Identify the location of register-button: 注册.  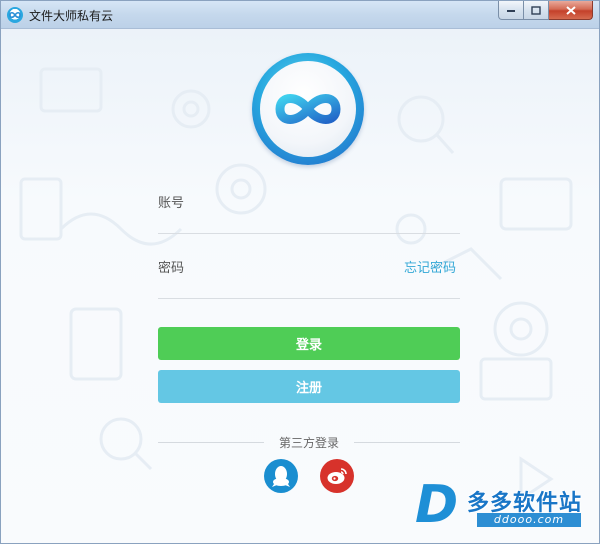
(309, 386).